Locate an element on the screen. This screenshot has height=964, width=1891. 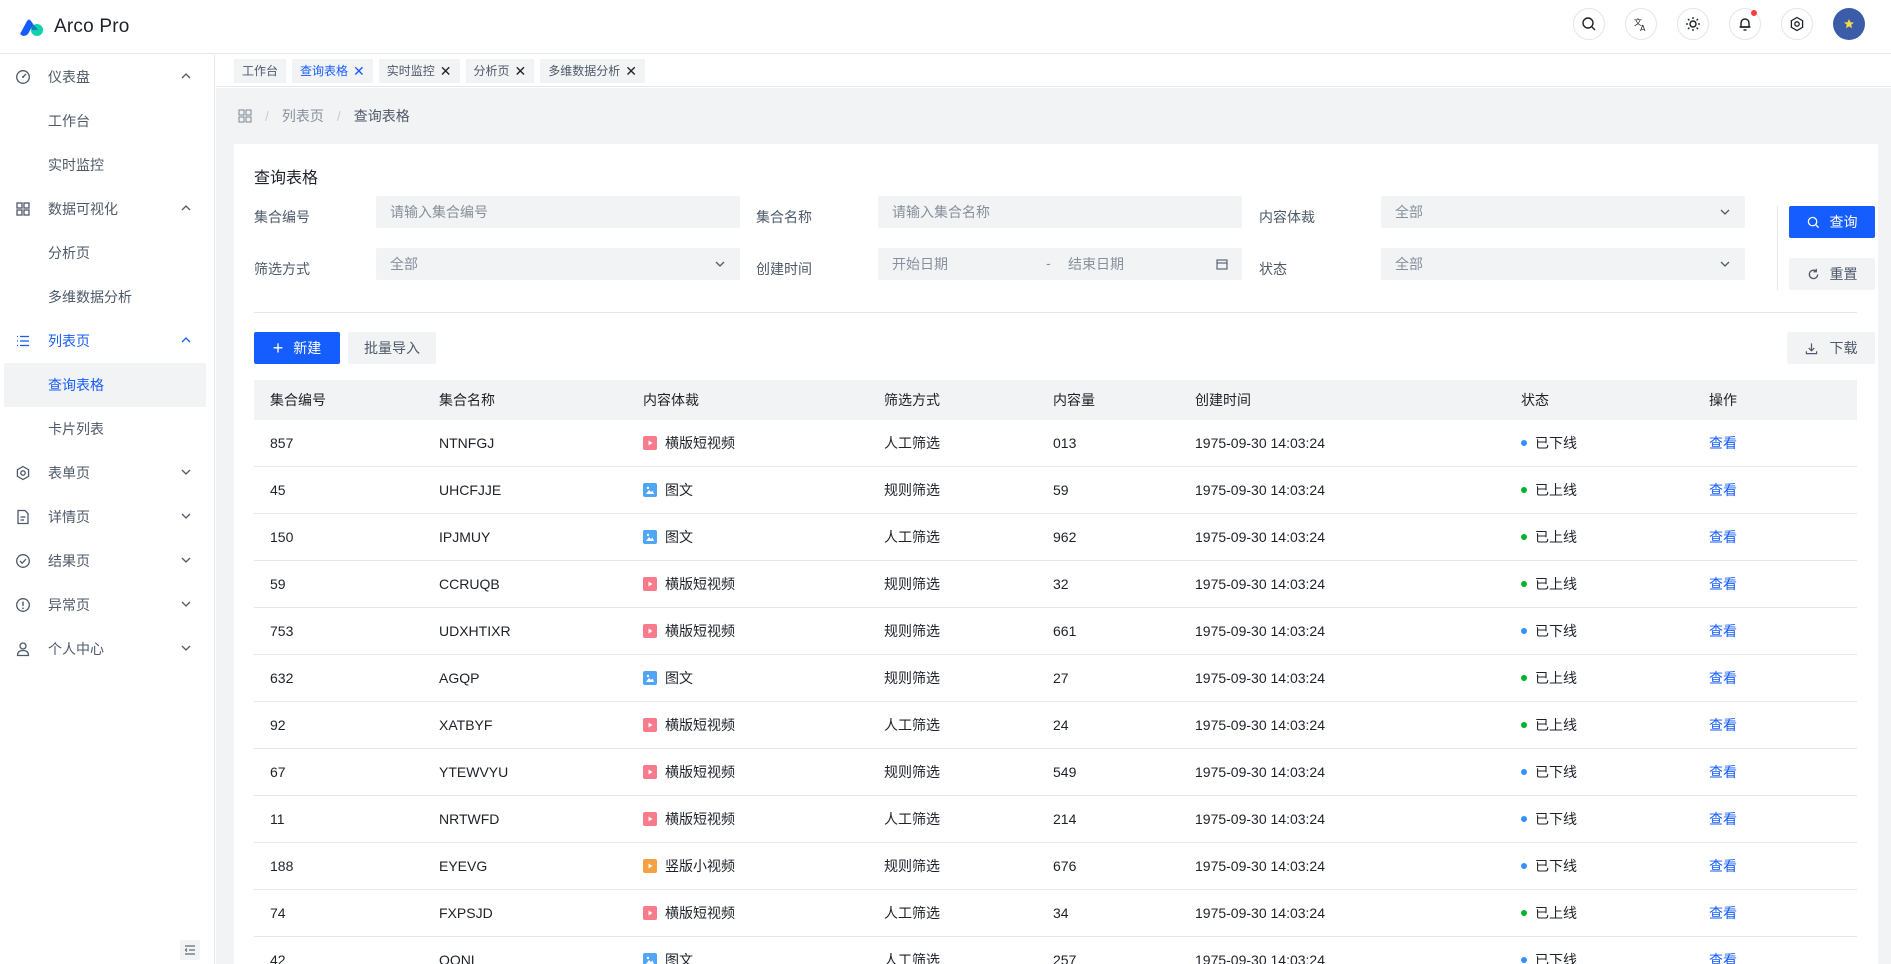
content-type-select: 全部 is located at coordinates (1563, 212).